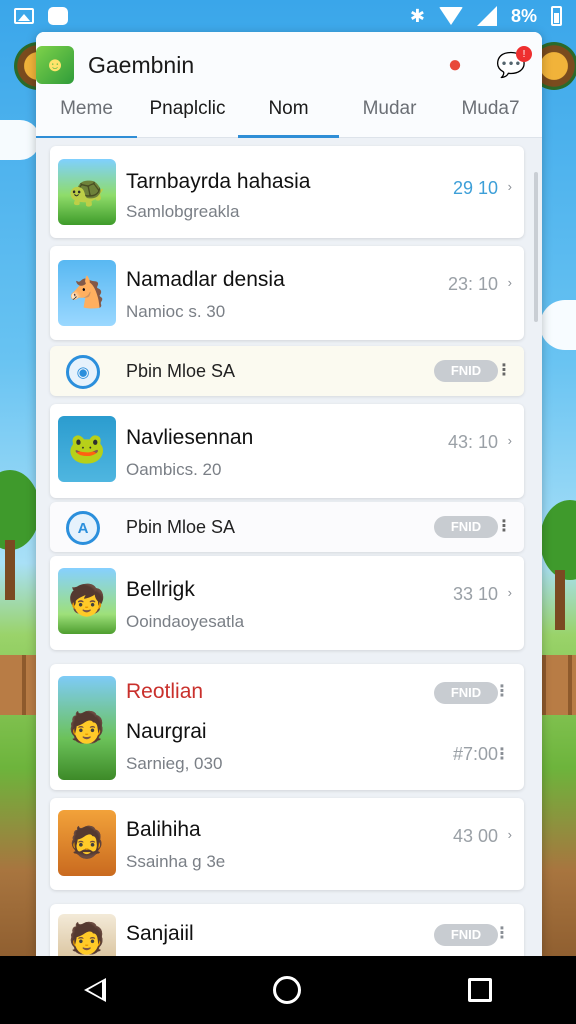 The width and height of the screenshot is (576, 1024). I want to click on game-thumbnail: 🐢, so click(87, 192).